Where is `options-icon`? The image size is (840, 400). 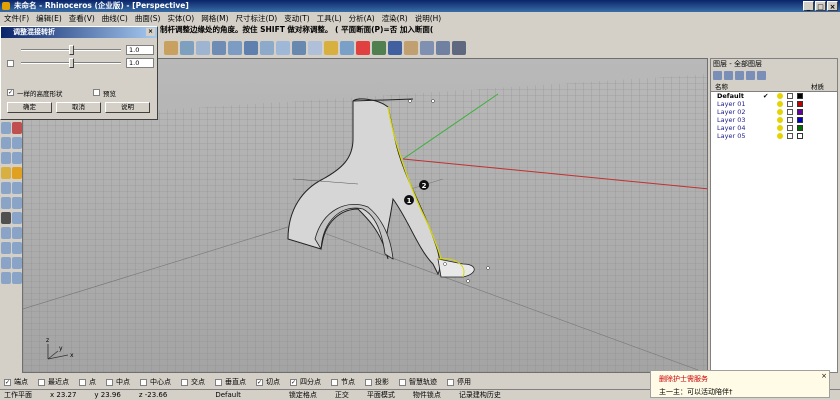
options-icon is located at coordinates (427, 48).